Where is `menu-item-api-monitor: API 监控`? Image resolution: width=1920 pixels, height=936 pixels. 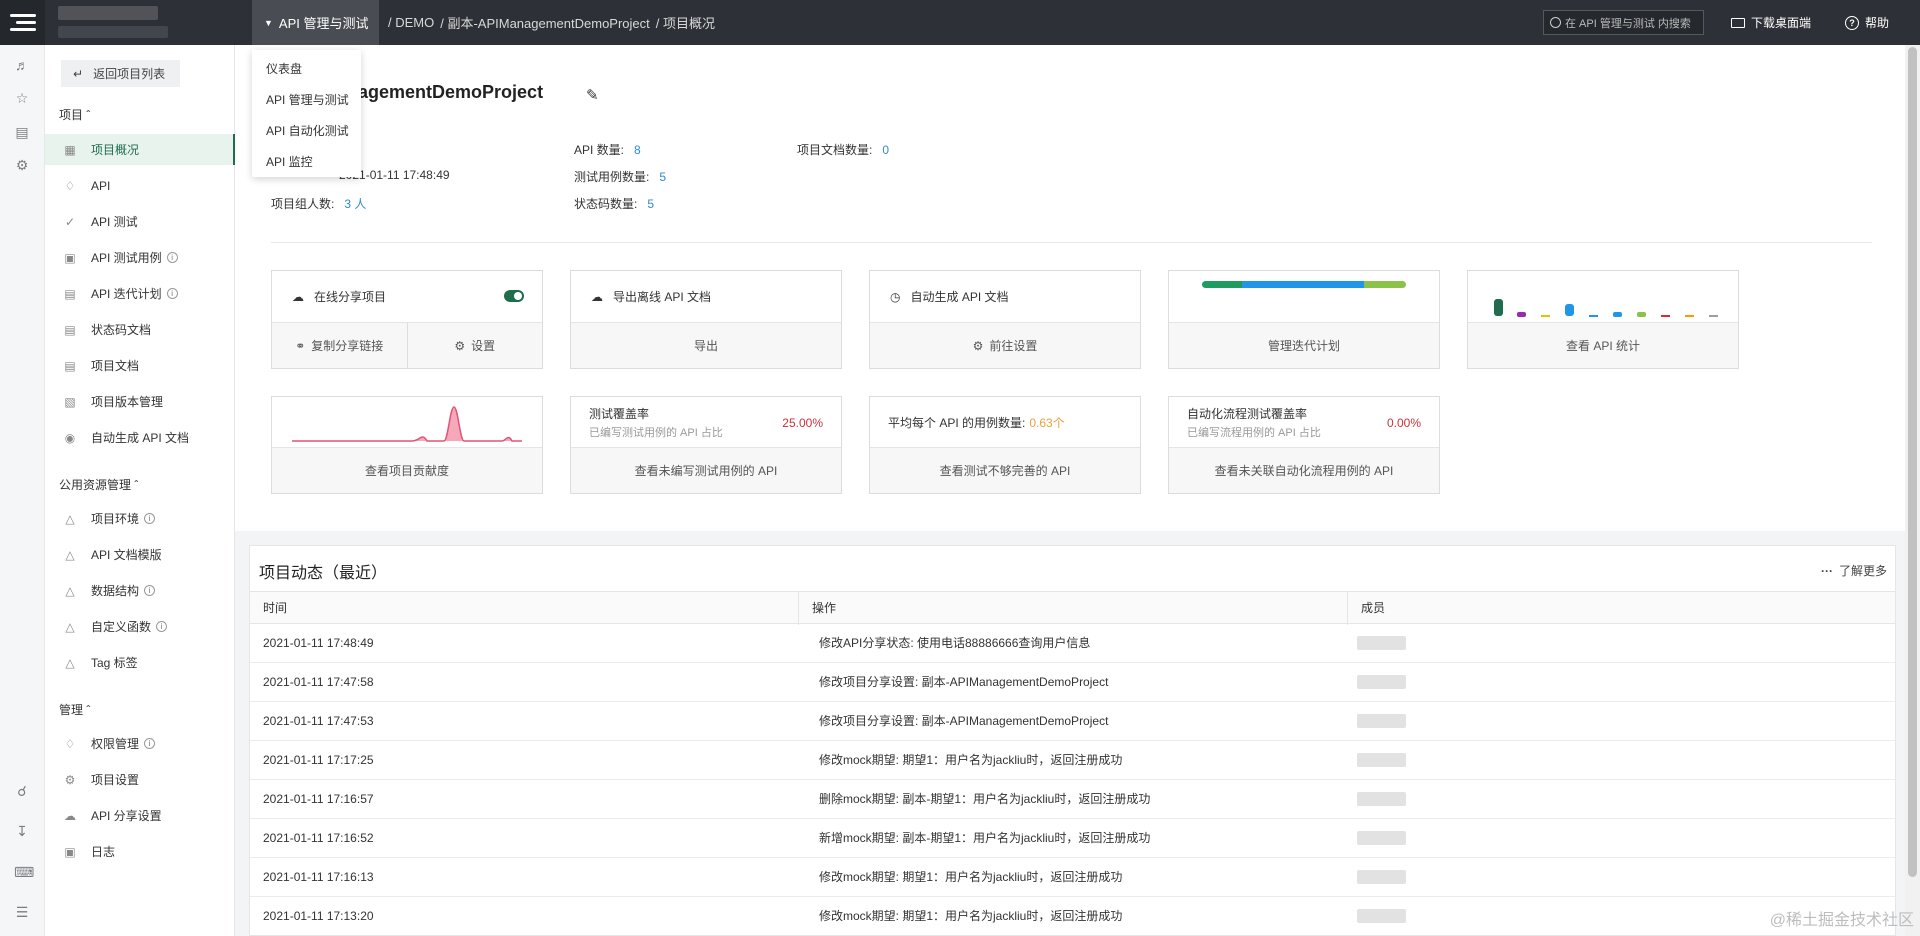 menu-item-api-monitor: API 监控 is located at coordinates (306, 162).